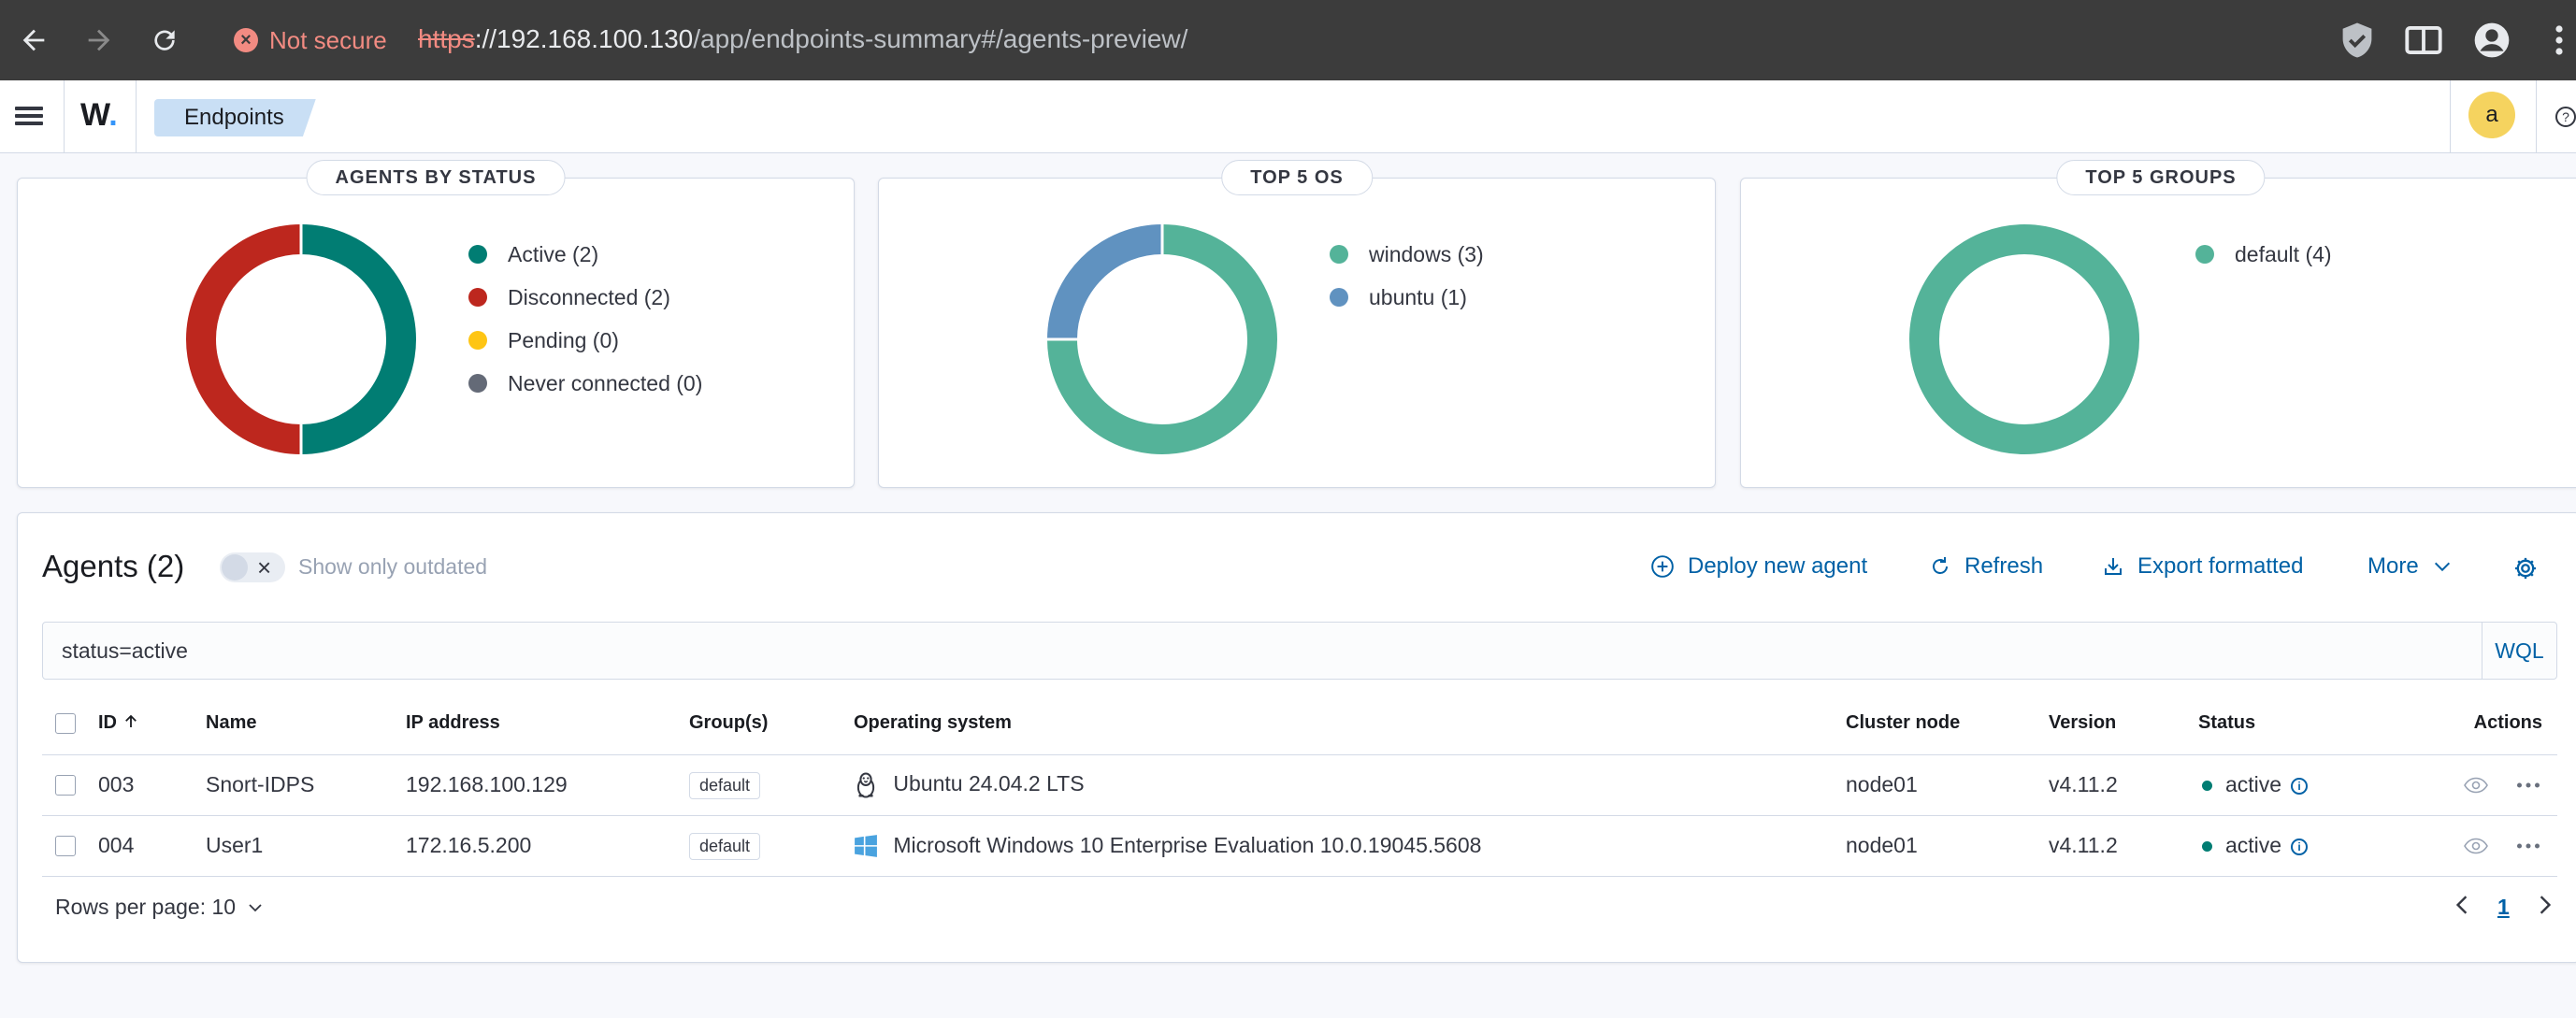  What do you see at coordinates (2462, 907) in the screenshot?
I see `previous-page-icon` at bounding box center [2462, 907].